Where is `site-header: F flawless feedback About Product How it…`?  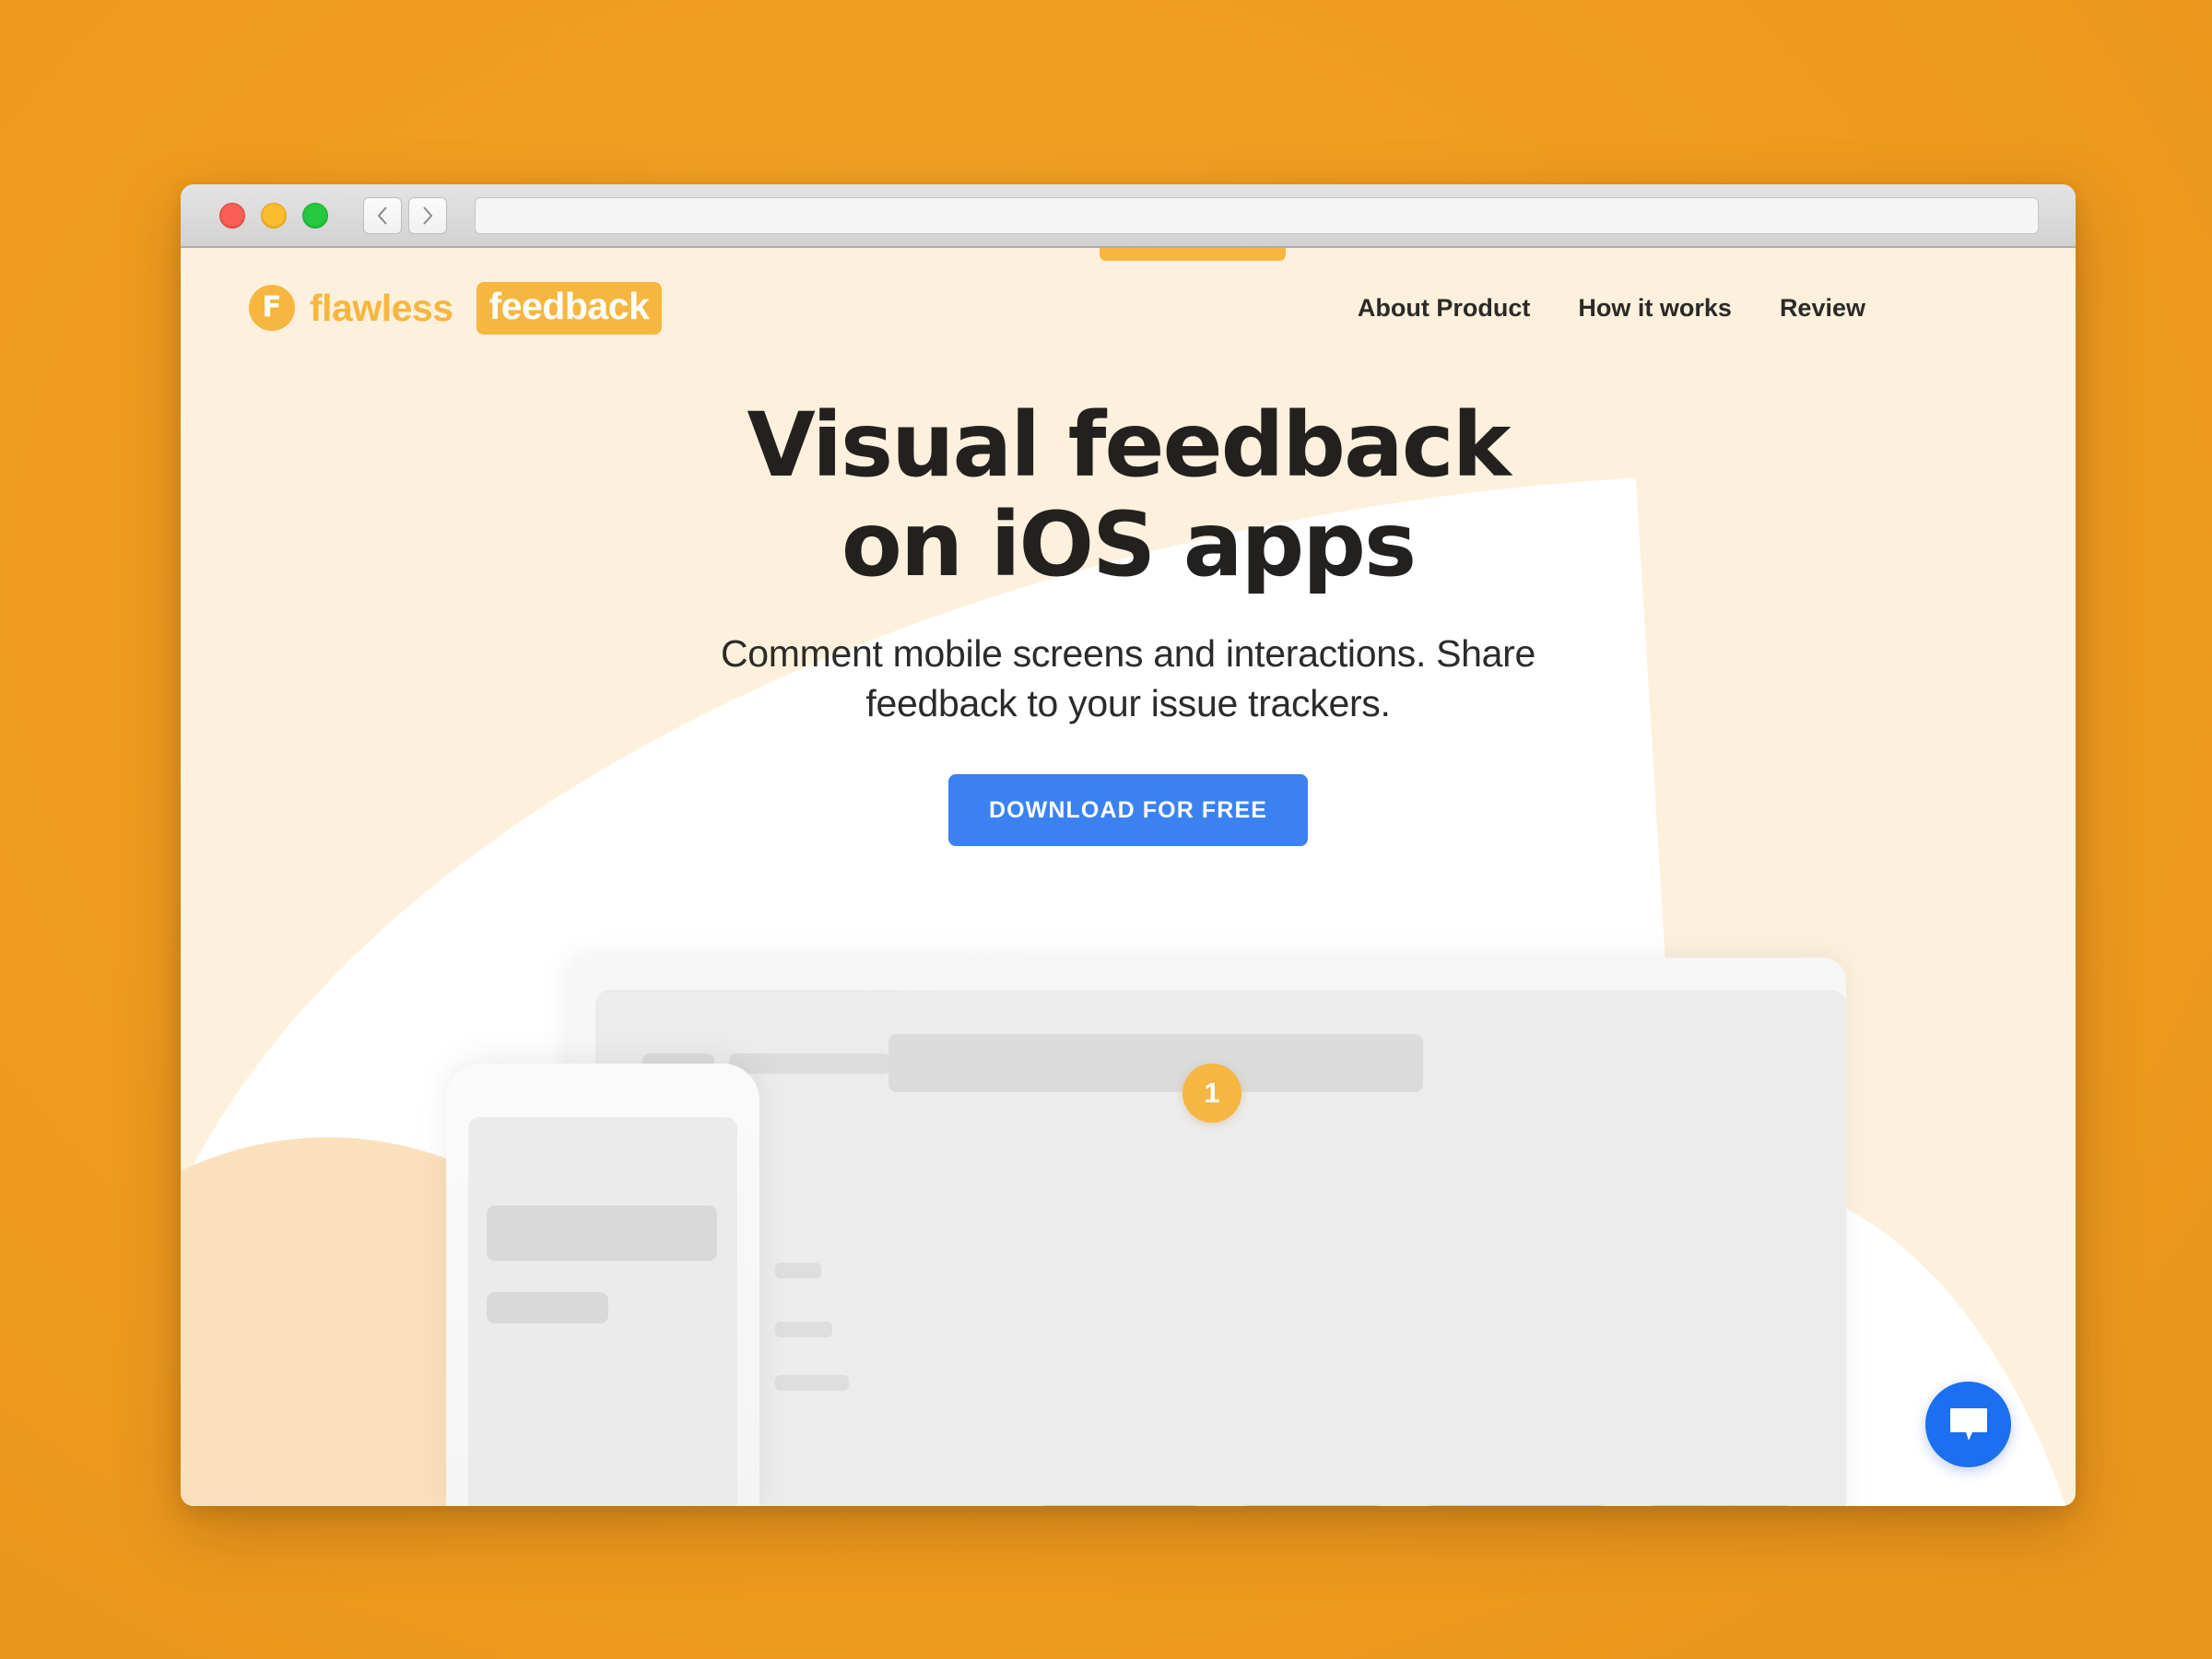
site-header: F flawless feedback About Product How it… is located at coordinates (1128, 308).